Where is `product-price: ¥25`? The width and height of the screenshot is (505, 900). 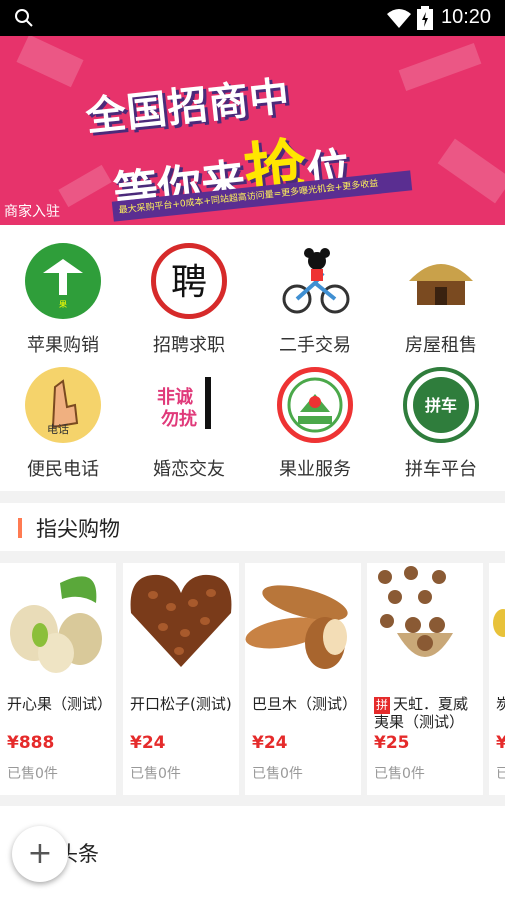 product-price: ¥25 is located at coordinates (392, 743).